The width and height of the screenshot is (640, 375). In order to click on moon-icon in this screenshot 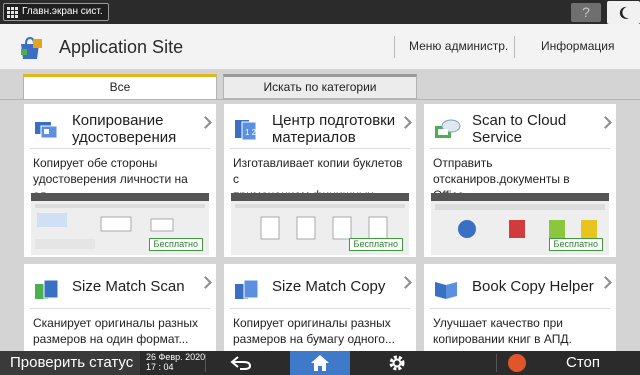, I will do `click(624, 12)`.